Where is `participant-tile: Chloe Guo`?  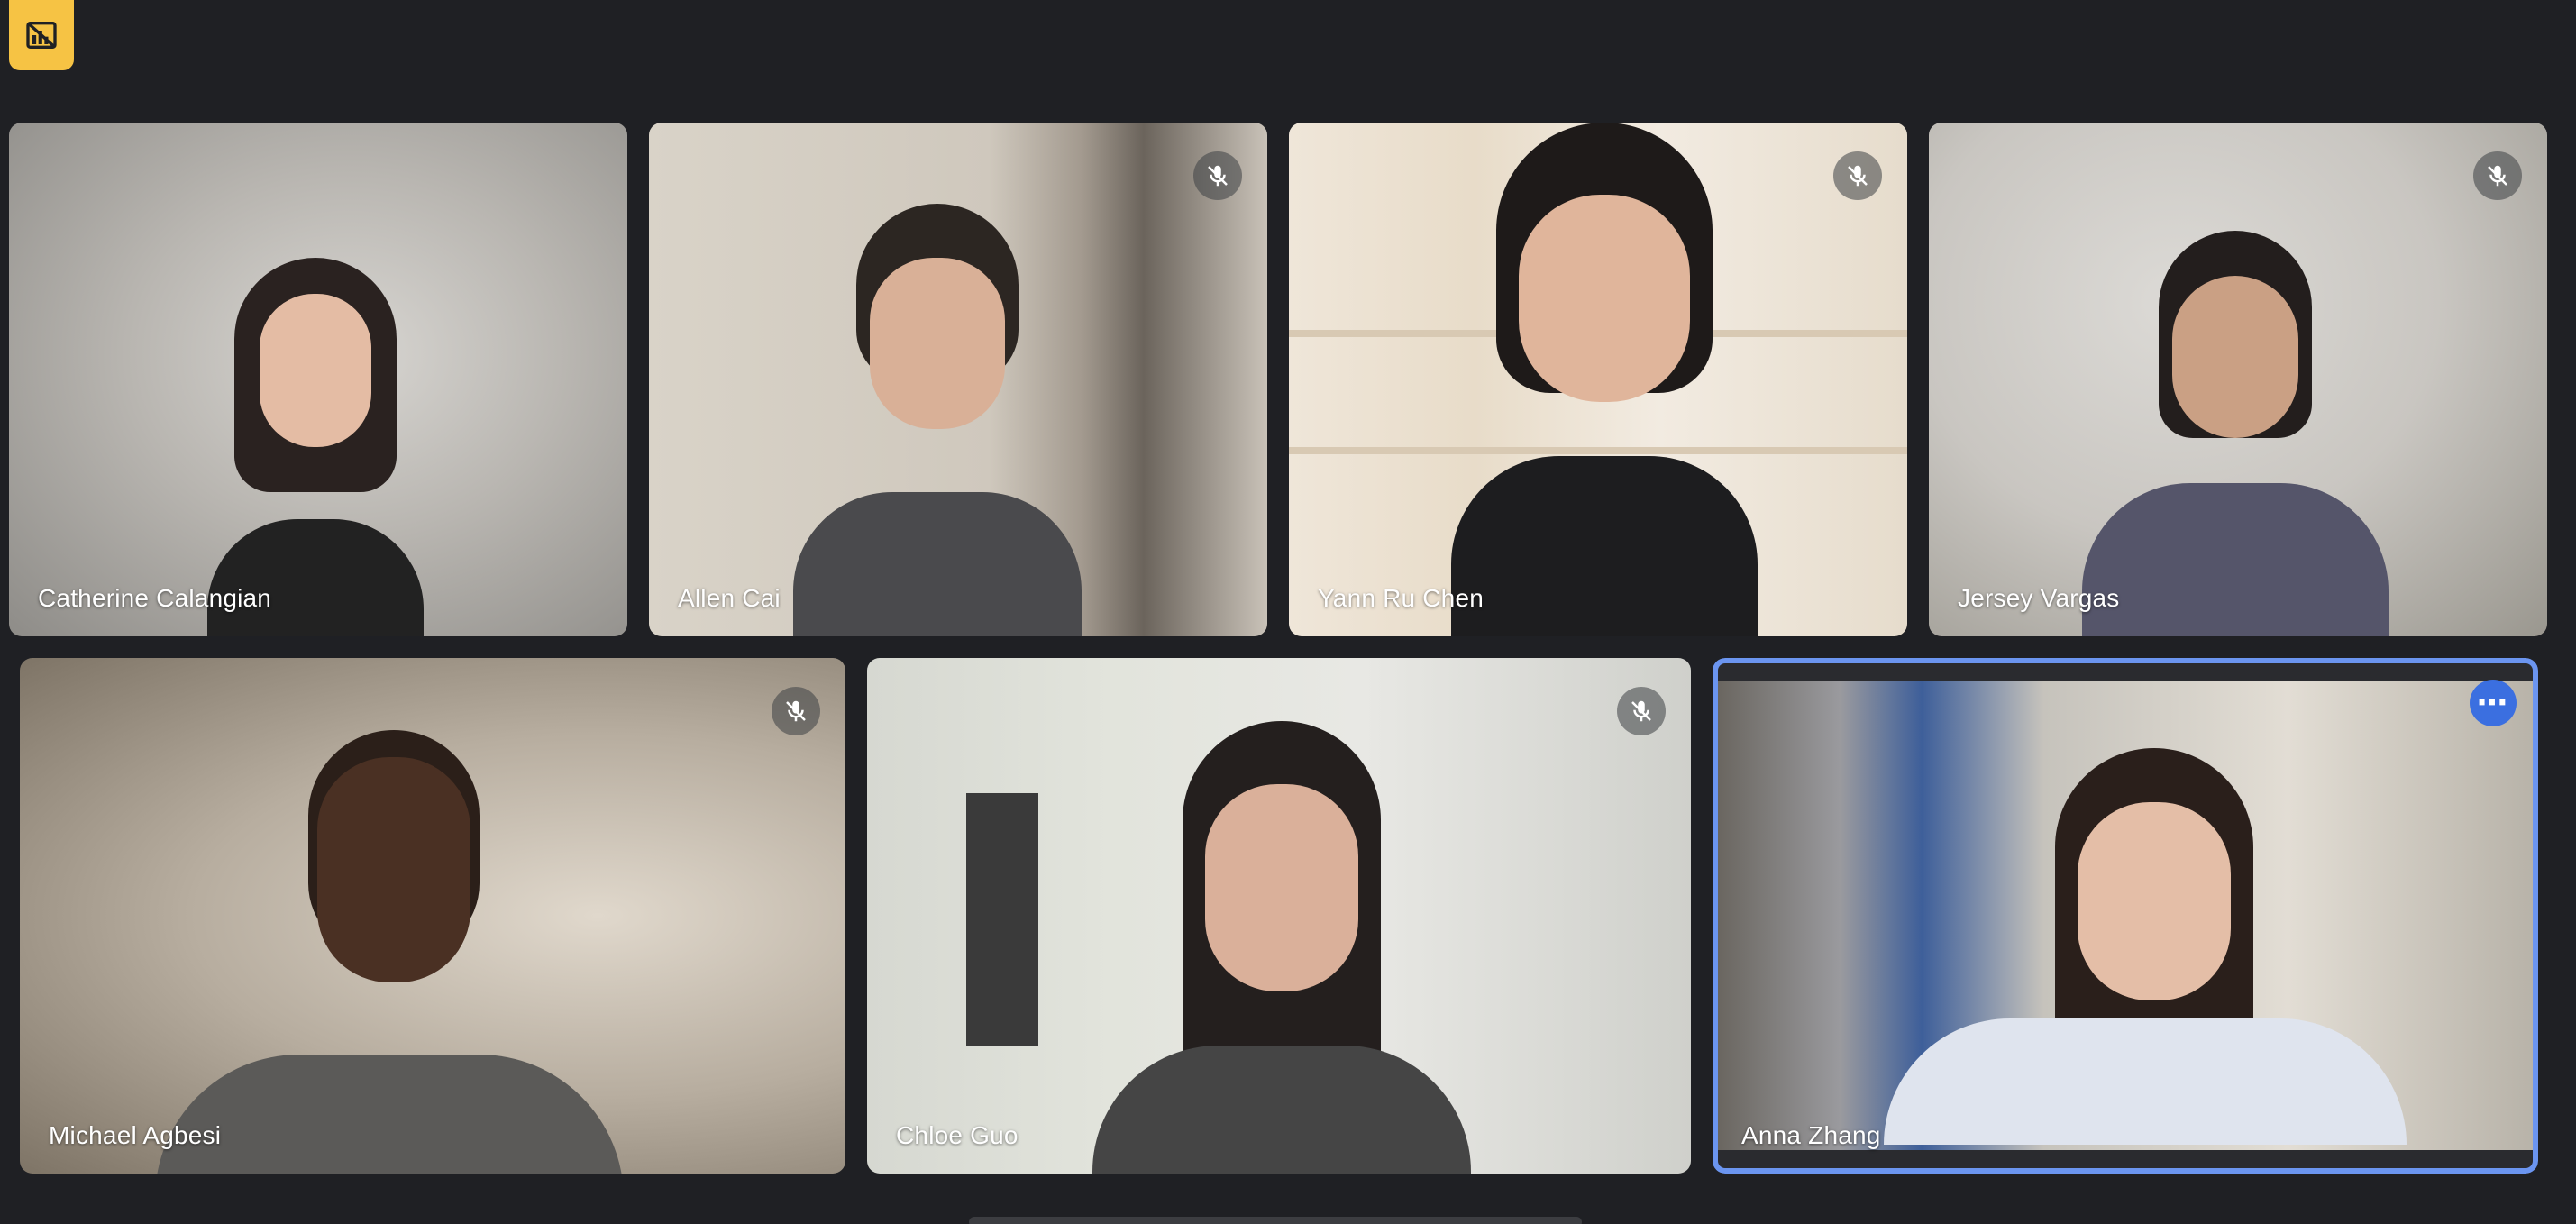 participant-tile: Chloe Guo is located at coordinates (1279, 916).